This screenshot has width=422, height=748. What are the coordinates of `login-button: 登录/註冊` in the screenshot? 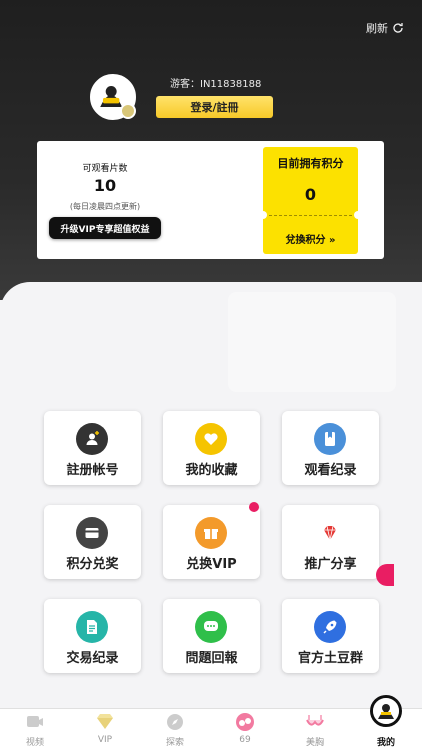 It's located at (214, 107).